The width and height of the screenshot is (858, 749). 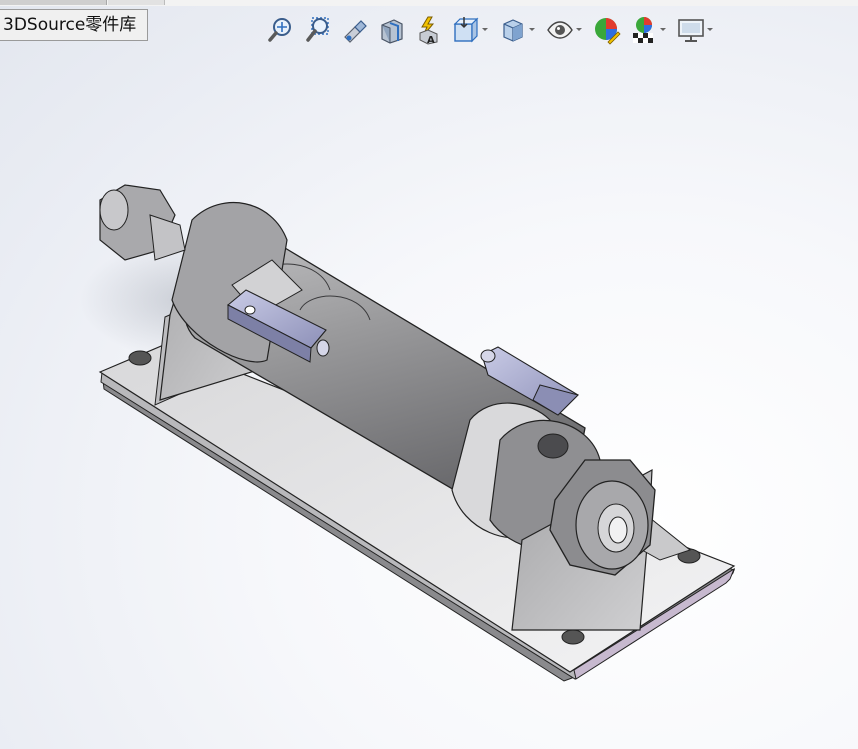 What do you see at coordinates (142, 222) in the screenshot?
I see `rear-end-nut` at bounding box center [142, 222].